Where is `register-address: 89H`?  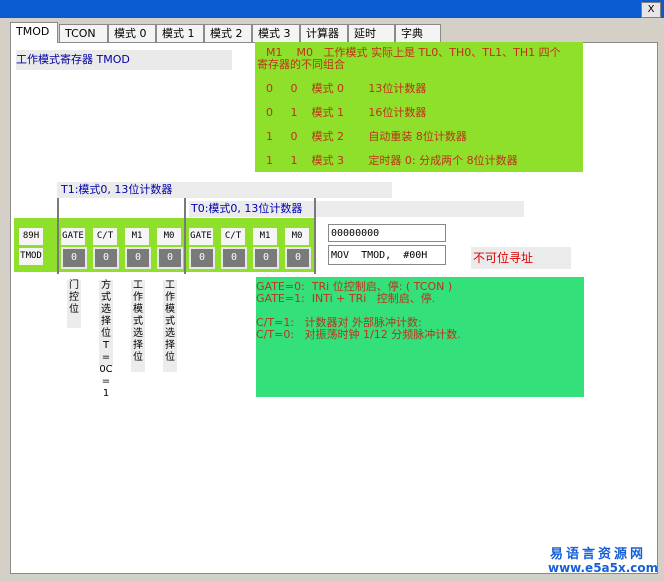 register-address: 89H is located at coordinates (31, 236).